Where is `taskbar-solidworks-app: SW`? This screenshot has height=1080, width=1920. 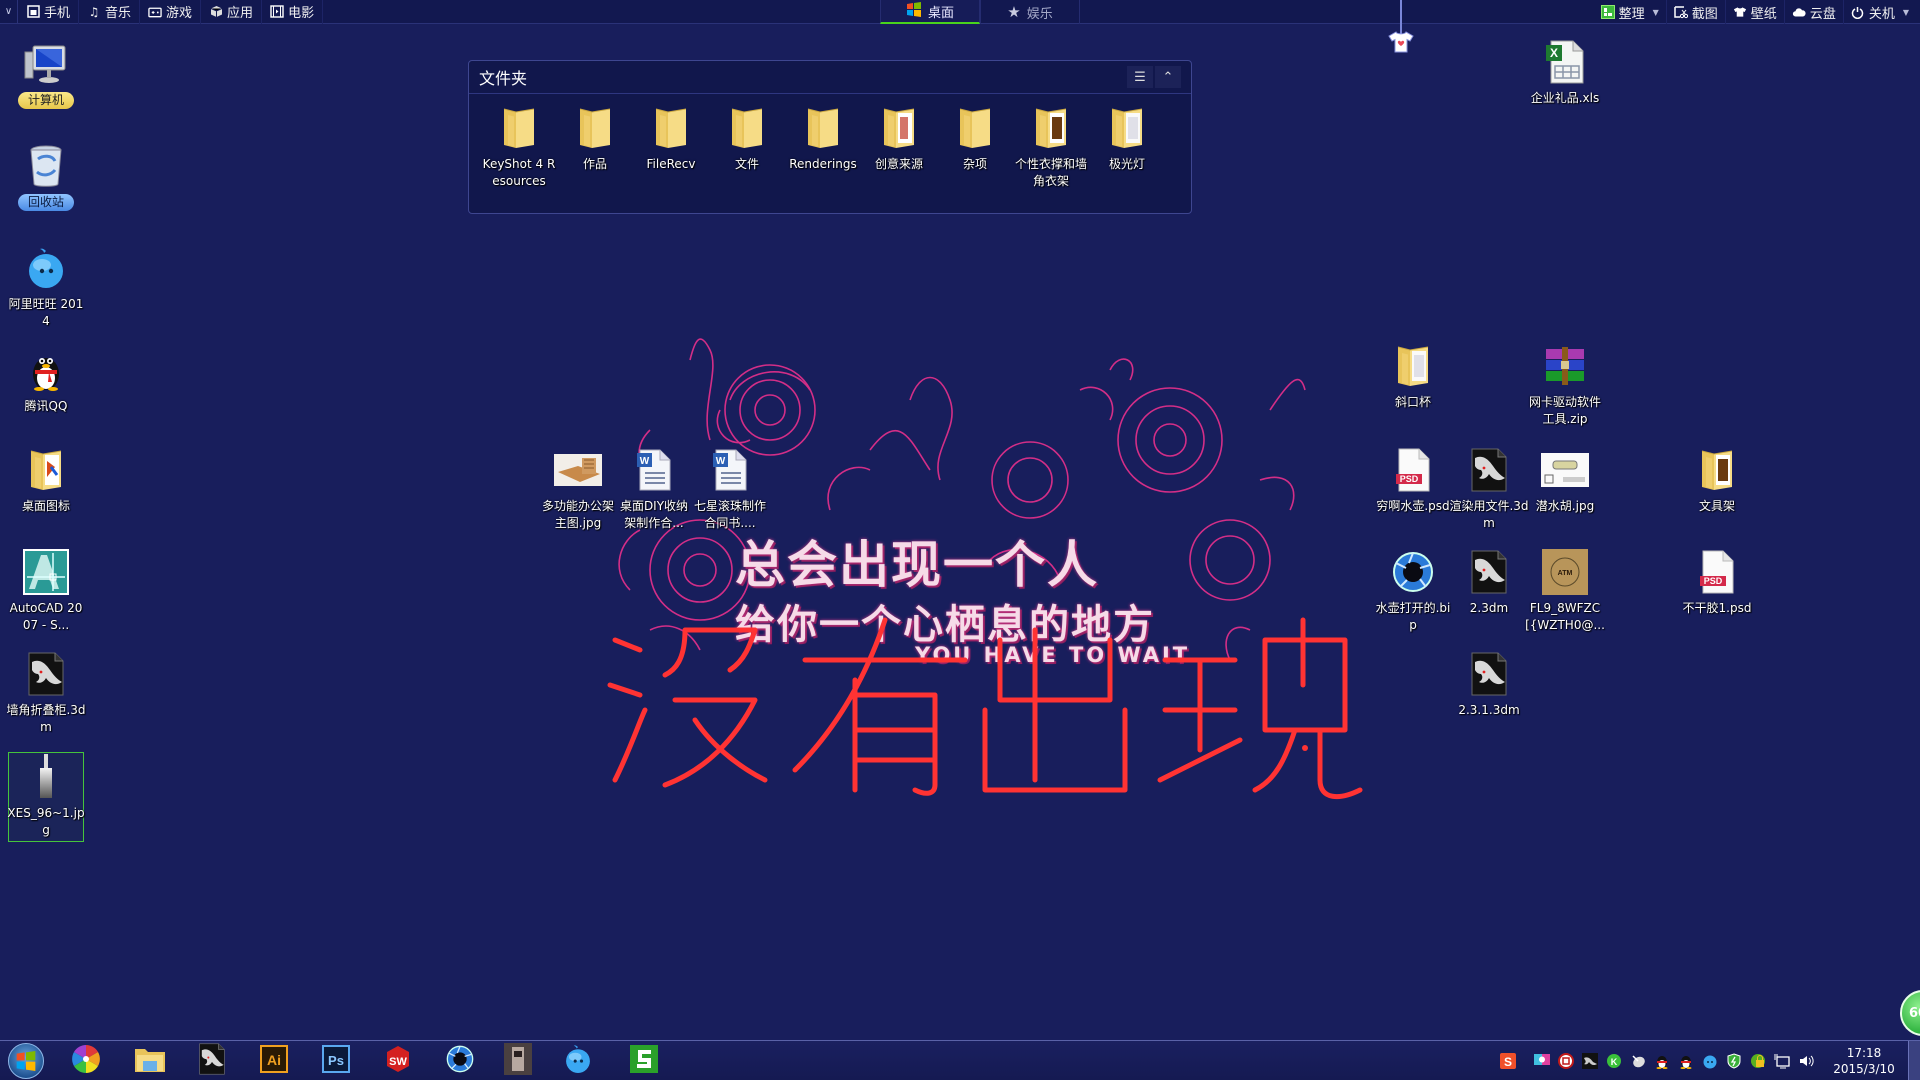
taskbar-solidworks-app: SW is located at coordinates (398, 1061).